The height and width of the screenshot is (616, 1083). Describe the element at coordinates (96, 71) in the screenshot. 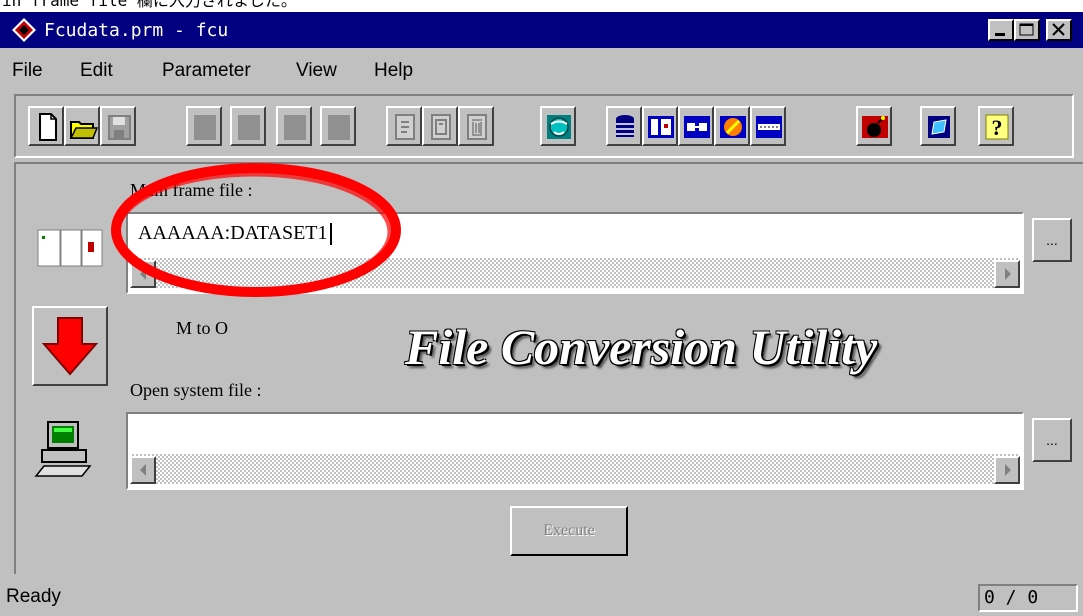

I see `menu-edit: Edit` at that location.